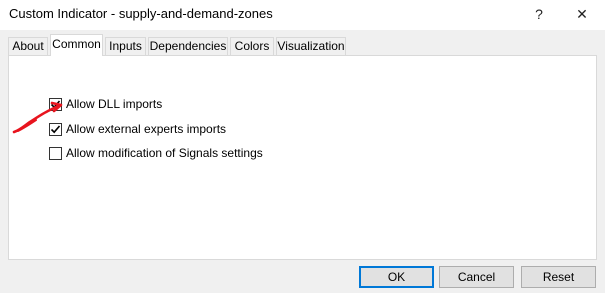  What do you see at coordinates (164, 153) in the screenshot?
I see `signals-modification-label: Allow modification of Signals settings` at bounding box center [164, 153].